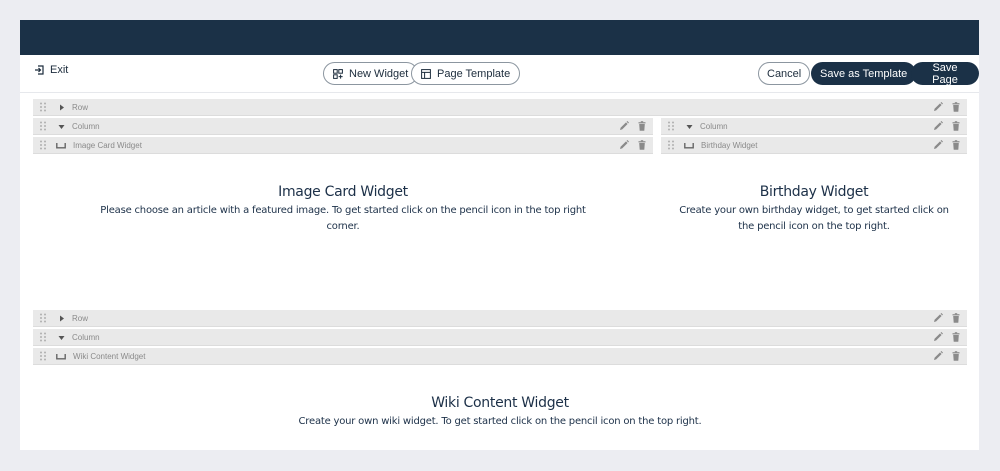 The width and height of the screenshot is (1000, 471). What do you see at coordinates (107, 145) in the screenshot?
I see `widget-label: Image Card Widget` at bounding box center [107, 145].